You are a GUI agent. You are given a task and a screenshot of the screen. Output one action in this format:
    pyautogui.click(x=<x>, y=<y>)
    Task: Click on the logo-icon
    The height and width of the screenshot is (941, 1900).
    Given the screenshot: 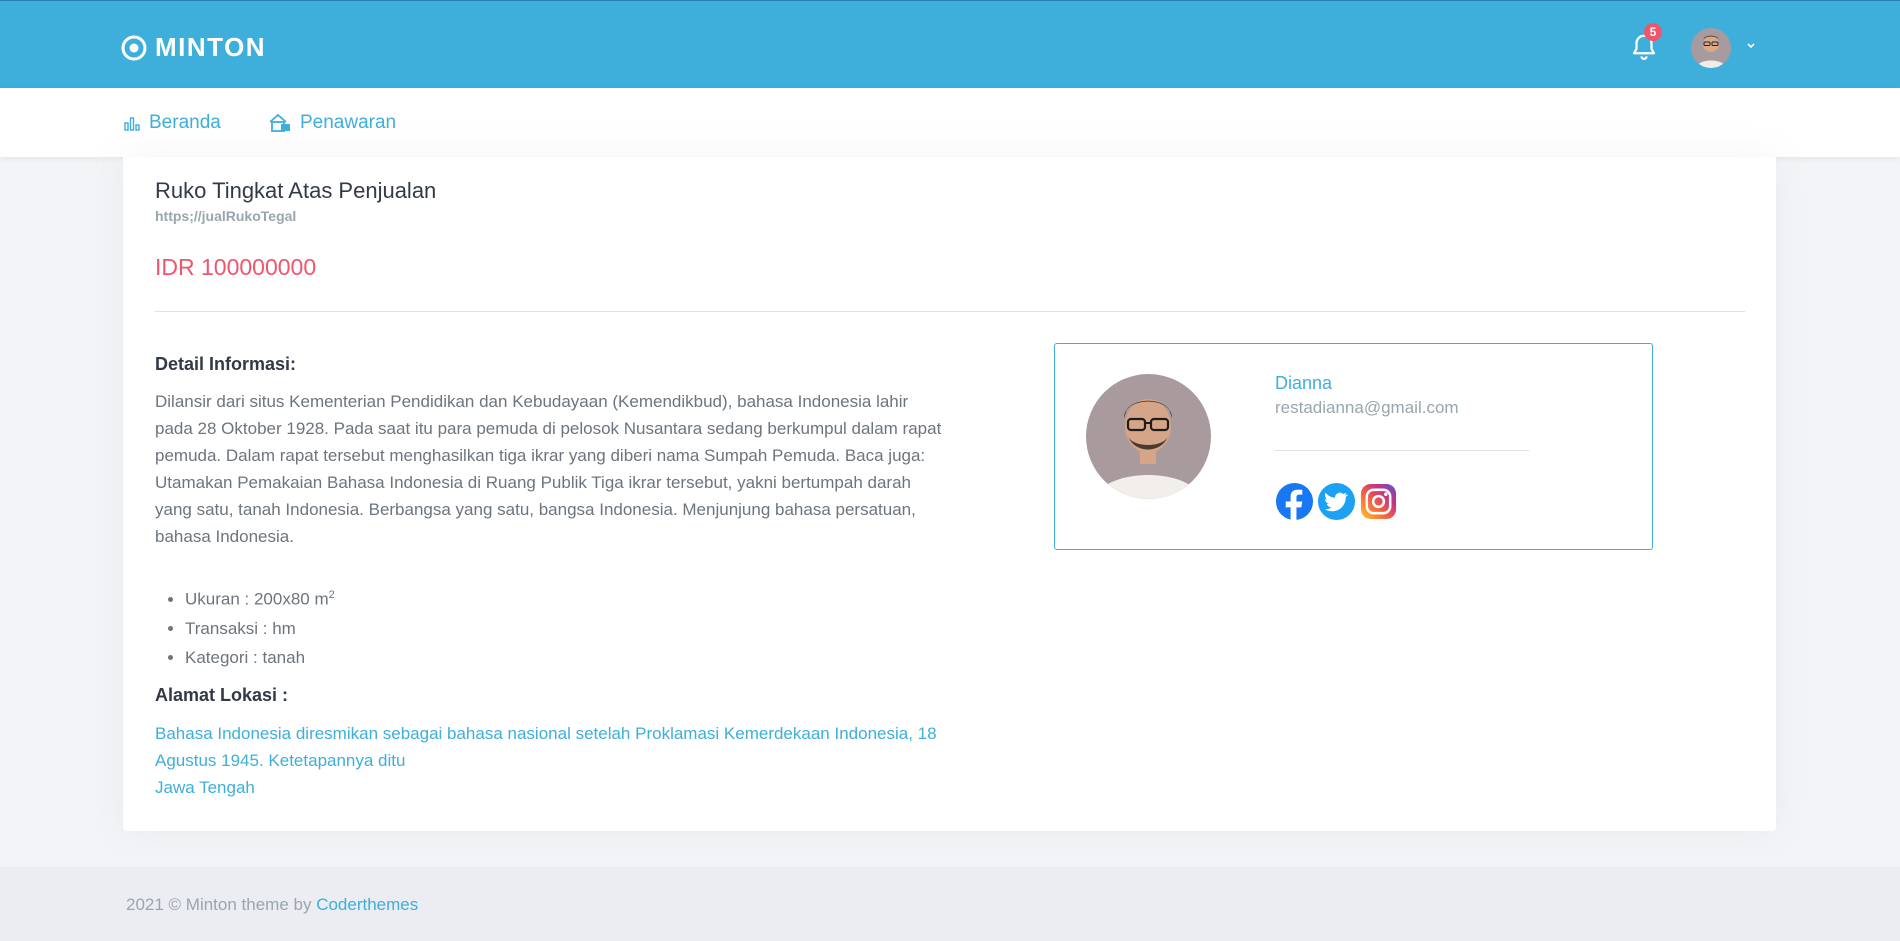 What is the action you would take?
    pyautogui.click(x=134, y=47)
    